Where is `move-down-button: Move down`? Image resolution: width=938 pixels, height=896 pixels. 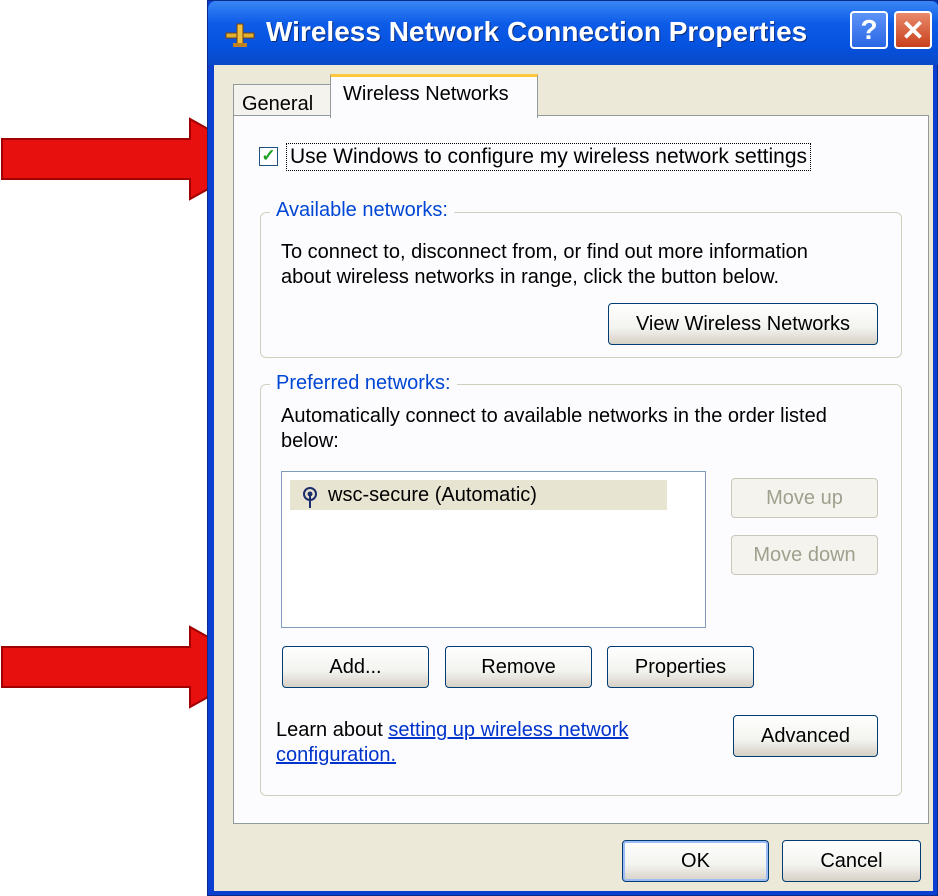 move-down-button: Move down is located at coordinates (804, 555).